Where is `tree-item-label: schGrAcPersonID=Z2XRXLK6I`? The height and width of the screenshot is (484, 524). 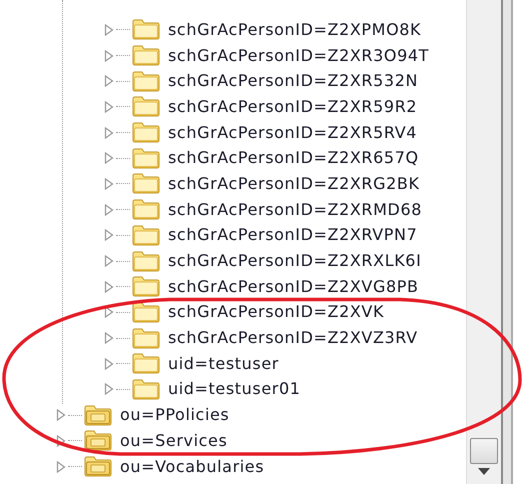
tree-item-label: schGrAcPersonID=Z2XRXLK6I is located at coordinates (295, 261).